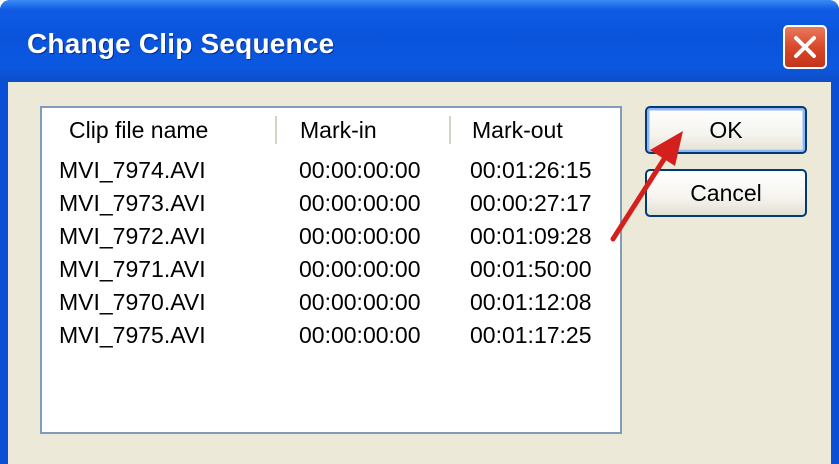  Describe the element at coordinates (132, 170) in the screenshot. I see `clip-file-name: MVI_7974.AVI` at that location.